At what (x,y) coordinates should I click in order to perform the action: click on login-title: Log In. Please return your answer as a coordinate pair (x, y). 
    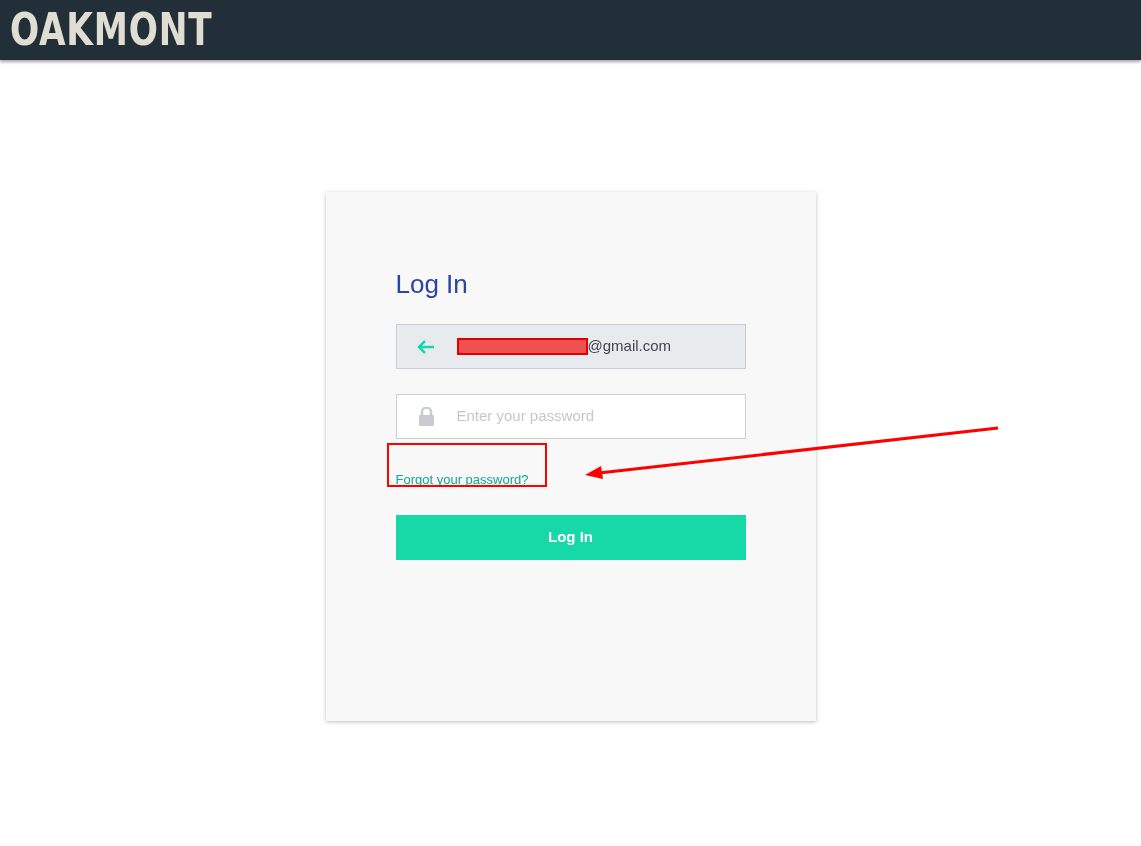
    Looking at the image, I should click on (432, 284).